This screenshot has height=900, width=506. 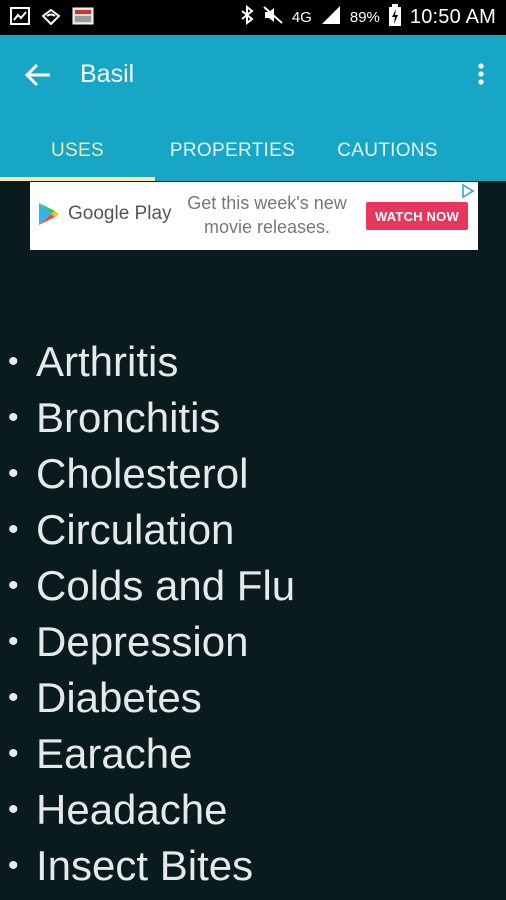 What do you see at coordinates (395, 17) in the screenshot?
I see `battery-charging-icon` at bounding box center [395, 17].